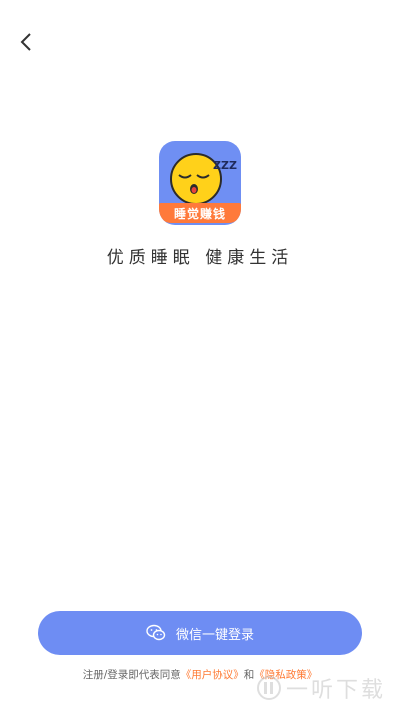  I want to click on chevron-left-icon, so click(25, 42).